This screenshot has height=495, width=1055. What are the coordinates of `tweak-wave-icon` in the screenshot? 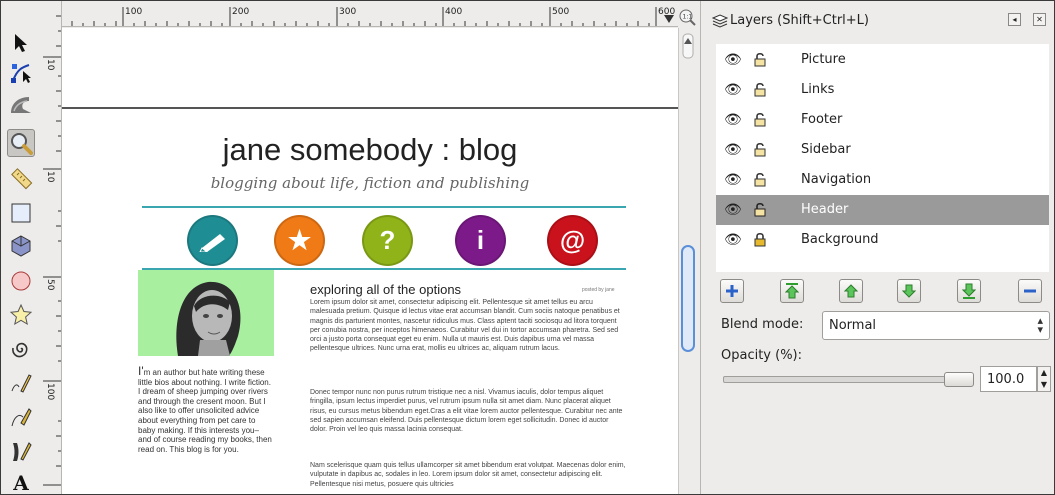 It's located at (21, 105).